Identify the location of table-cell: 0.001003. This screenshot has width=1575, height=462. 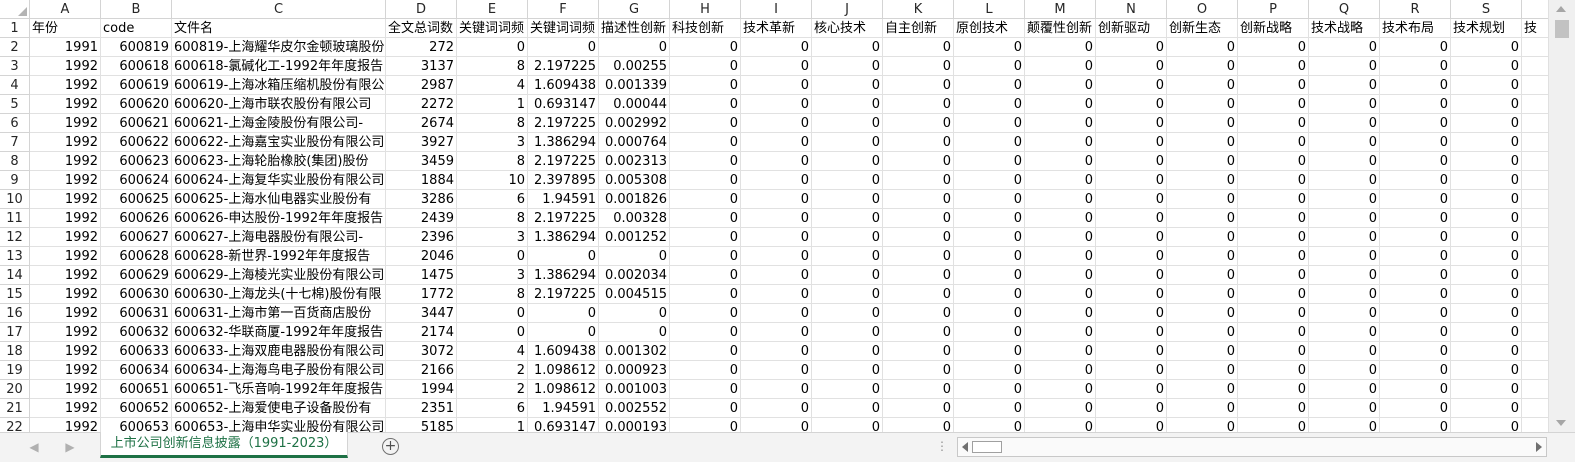
(634, 389).